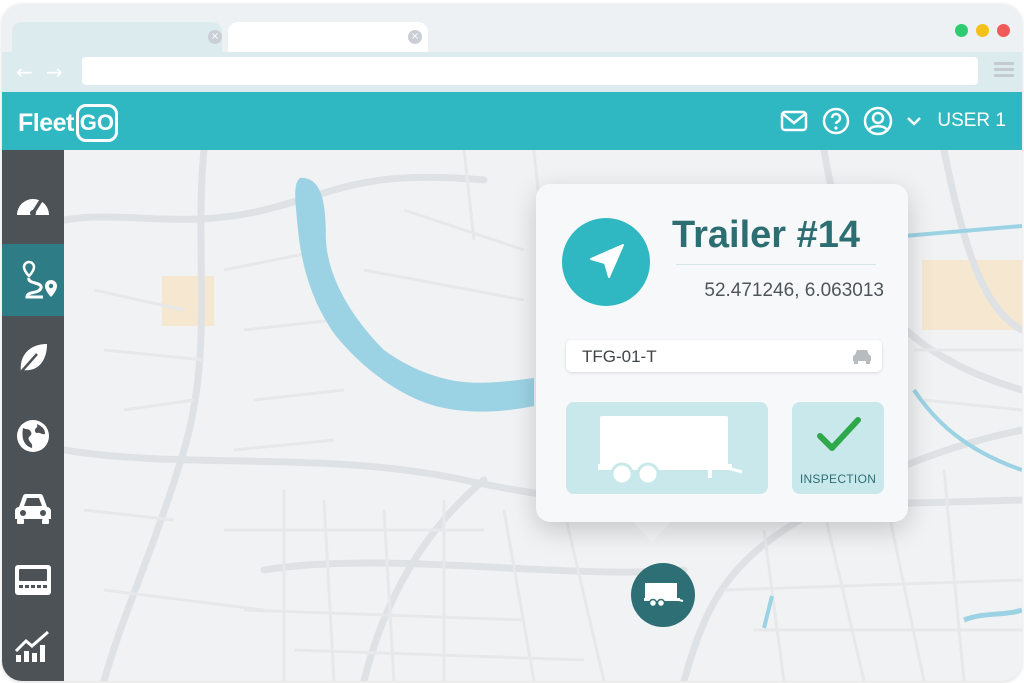  I want to click on close-dot-icon, so click(1003, 30).